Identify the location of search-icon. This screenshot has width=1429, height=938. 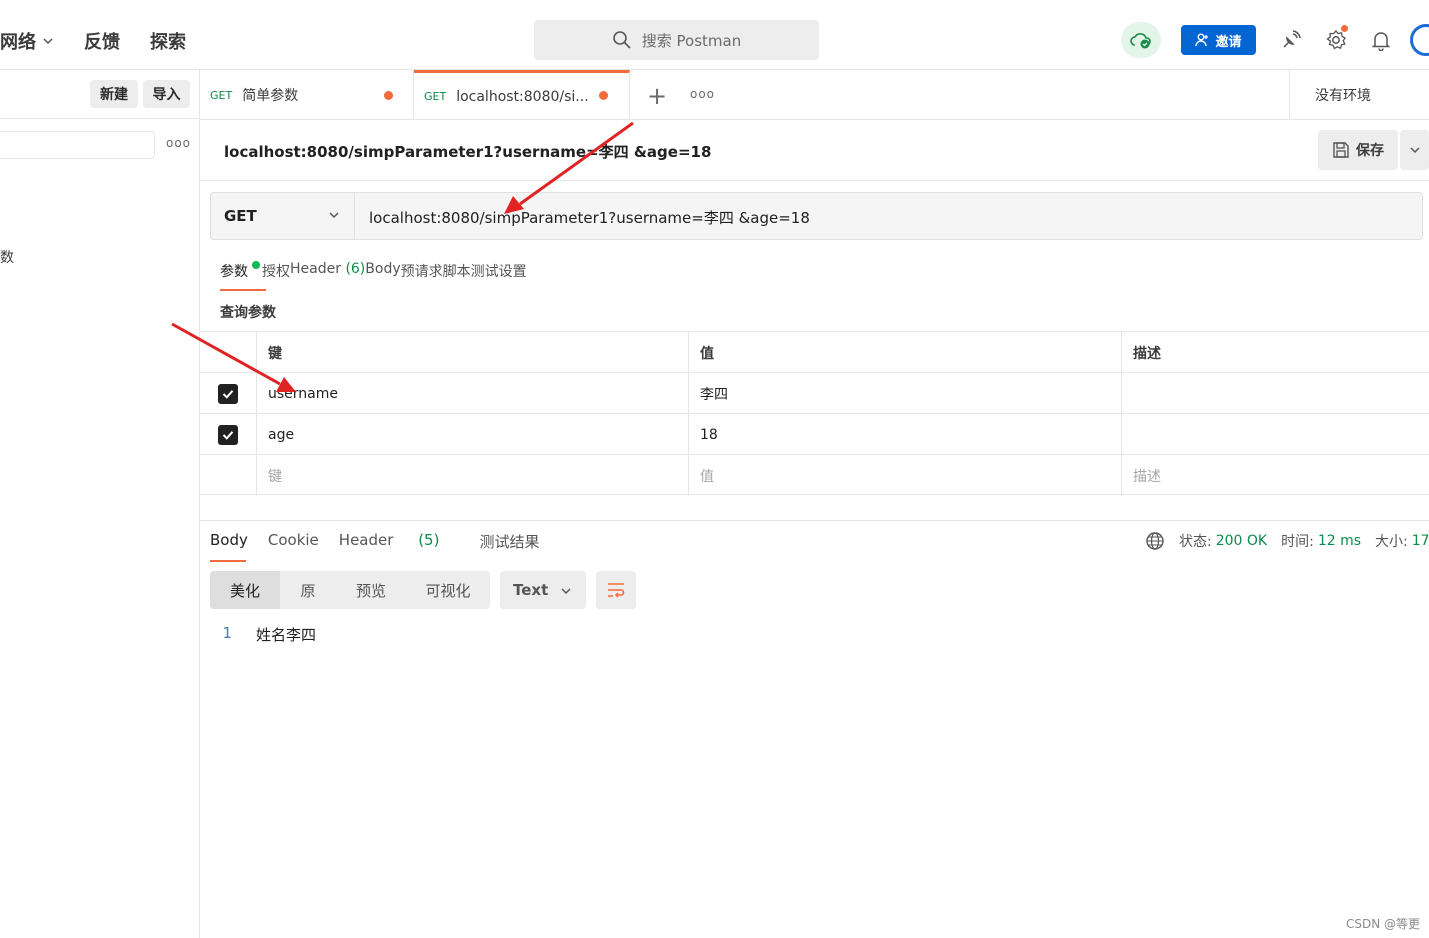
(621, 40).